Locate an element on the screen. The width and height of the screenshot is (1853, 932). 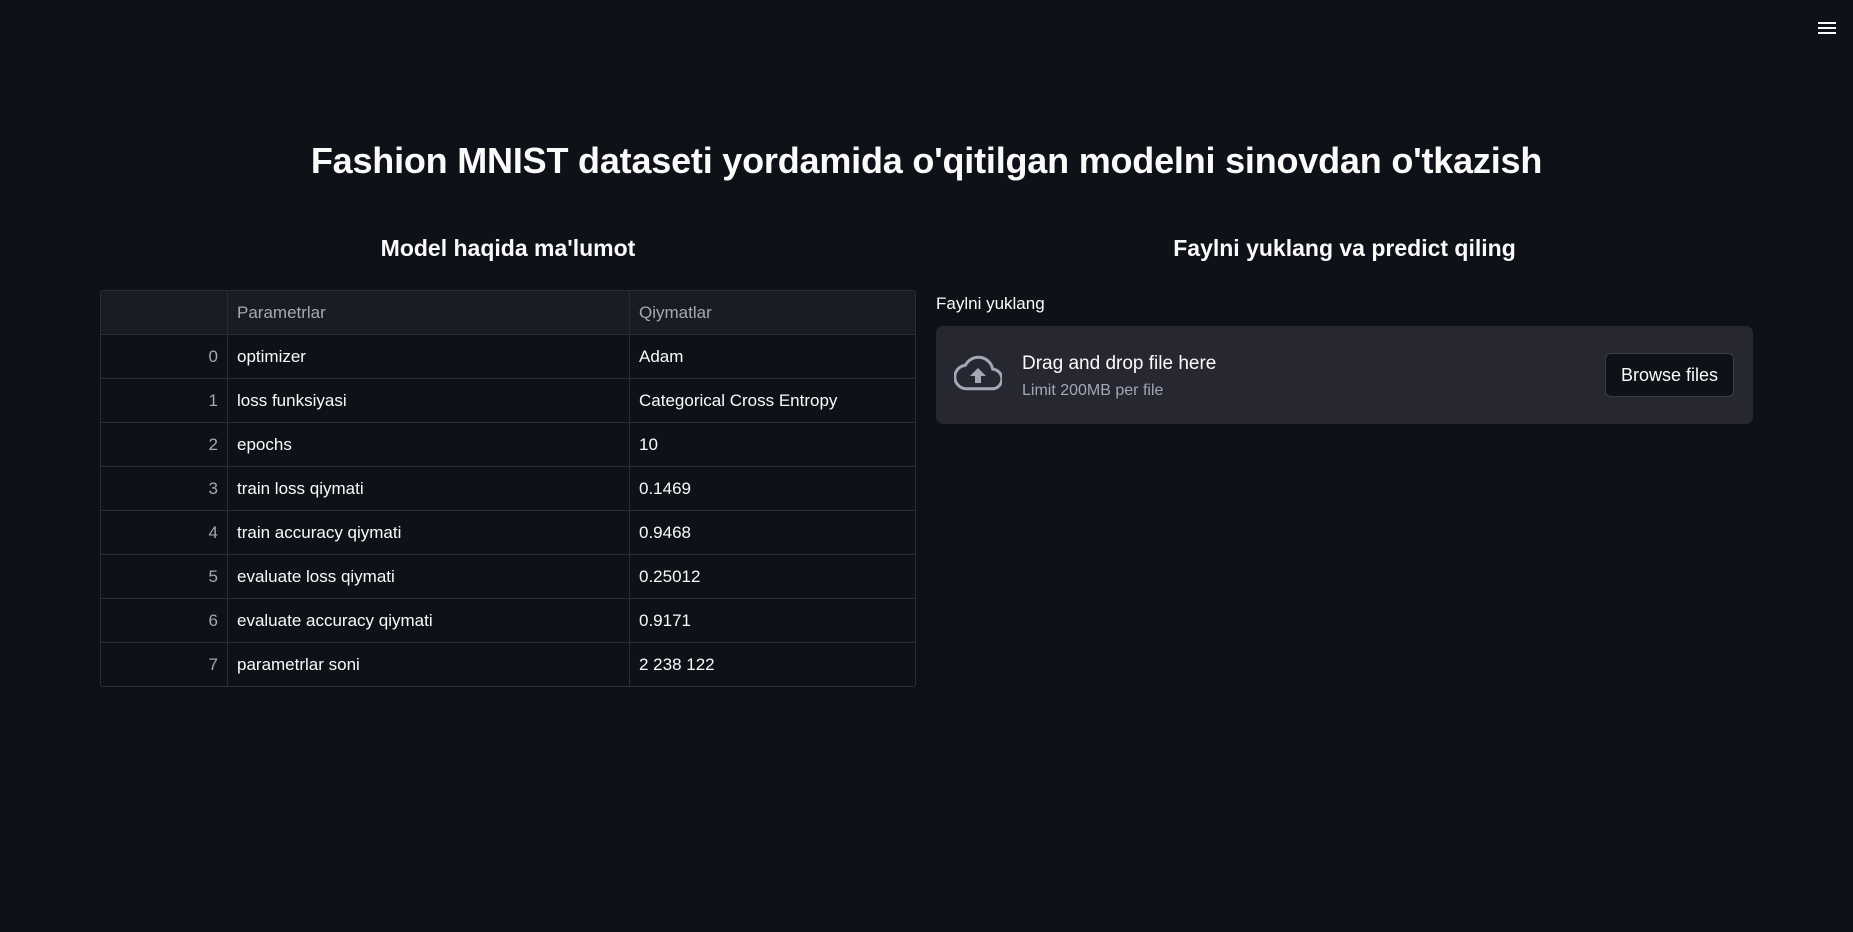
value-cell: 0.9468 is located at coordinates (772, 532).